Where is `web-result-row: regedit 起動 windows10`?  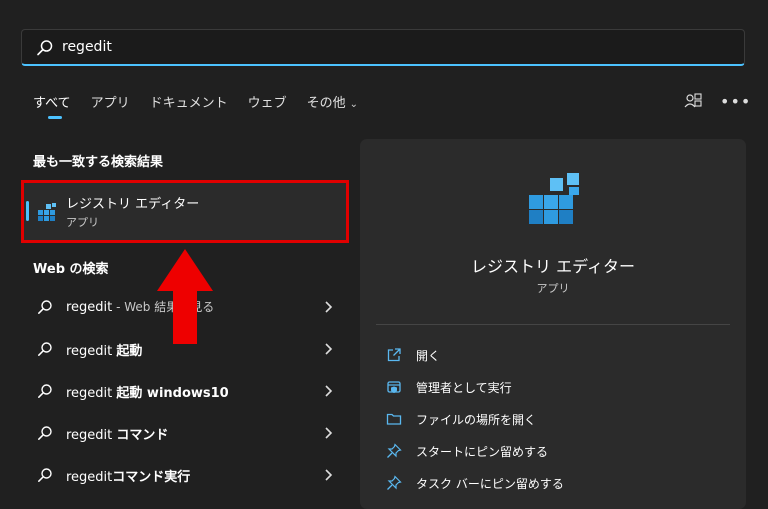 web-result-row: regedit 起動 windows10 is located at coordinates (185, 391).